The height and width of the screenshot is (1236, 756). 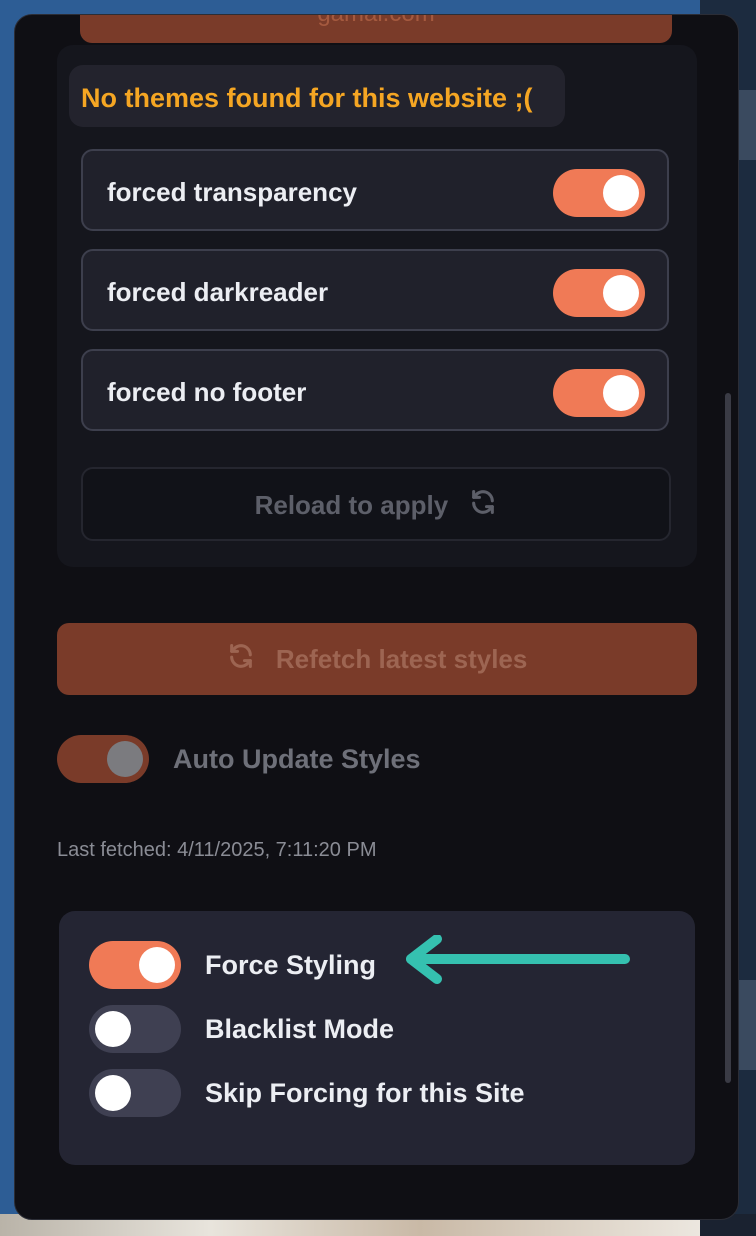 What do you see at coordinates (375, 290) in the screenshot?
I see `option-row-forced-darkreader: forced darkreader` at bounding box center [375, 290].